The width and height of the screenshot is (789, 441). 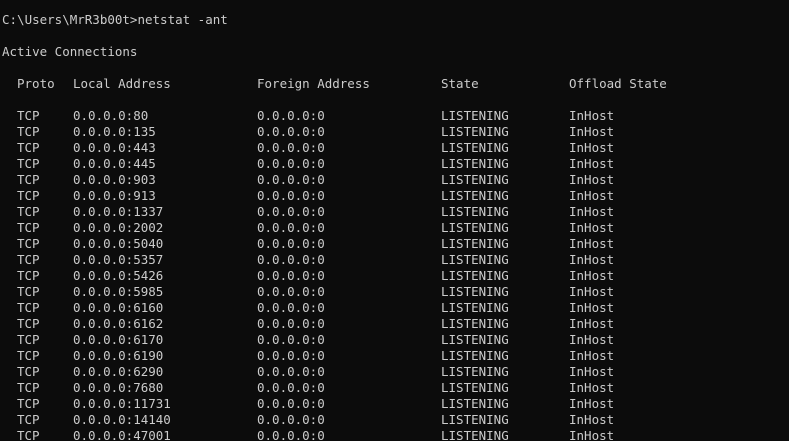 What do you see at coordinates (122, 434) in the screenshot?
I see `row-local-address: 0.0.0.0:47001` at bounding box center [122, 434].